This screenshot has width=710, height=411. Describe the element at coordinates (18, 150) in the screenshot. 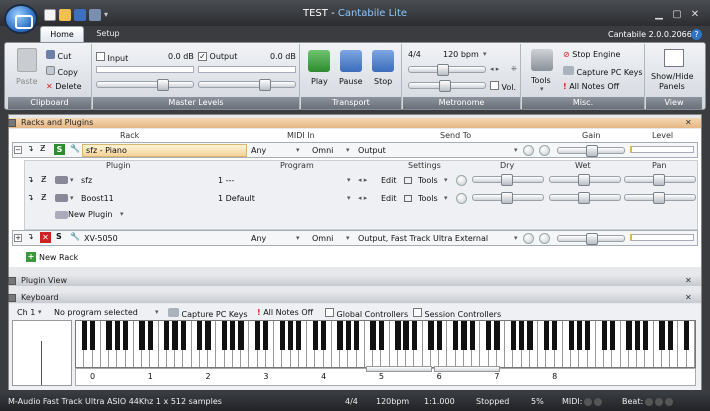

I see `rack-expand-icon: −` at that location.